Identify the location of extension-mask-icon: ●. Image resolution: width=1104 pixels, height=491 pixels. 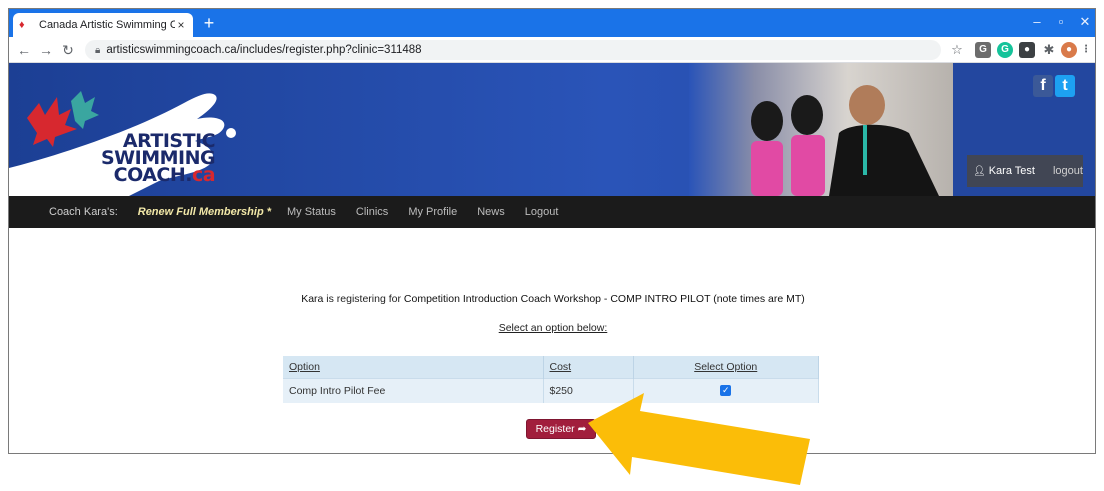
(1027, 50).